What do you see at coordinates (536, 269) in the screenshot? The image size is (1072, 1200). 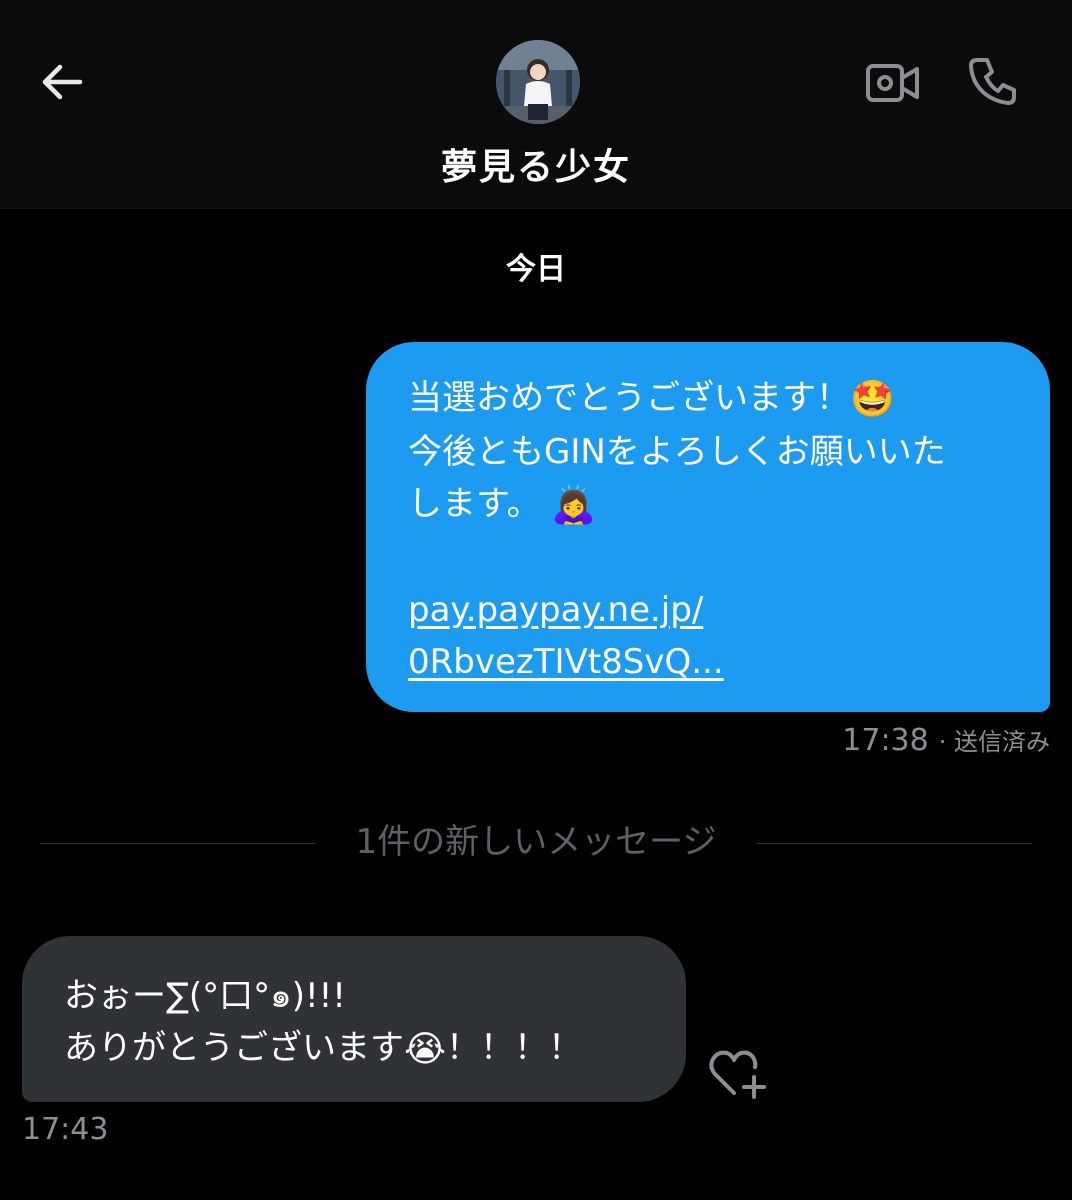 I see `date-separator: 今日` at bounding box center [536, 269].